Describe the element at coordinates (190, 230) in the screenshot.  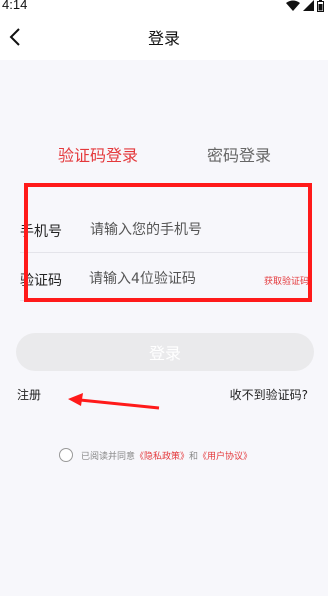
I see `phone-input` at that location.